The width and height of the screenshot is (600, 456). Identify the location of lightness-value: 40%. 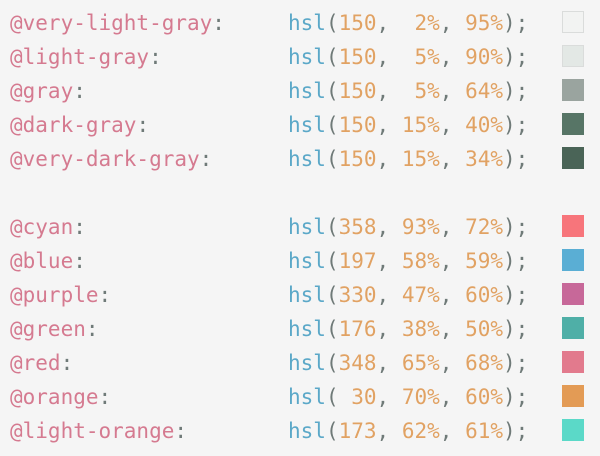
(484, 125).